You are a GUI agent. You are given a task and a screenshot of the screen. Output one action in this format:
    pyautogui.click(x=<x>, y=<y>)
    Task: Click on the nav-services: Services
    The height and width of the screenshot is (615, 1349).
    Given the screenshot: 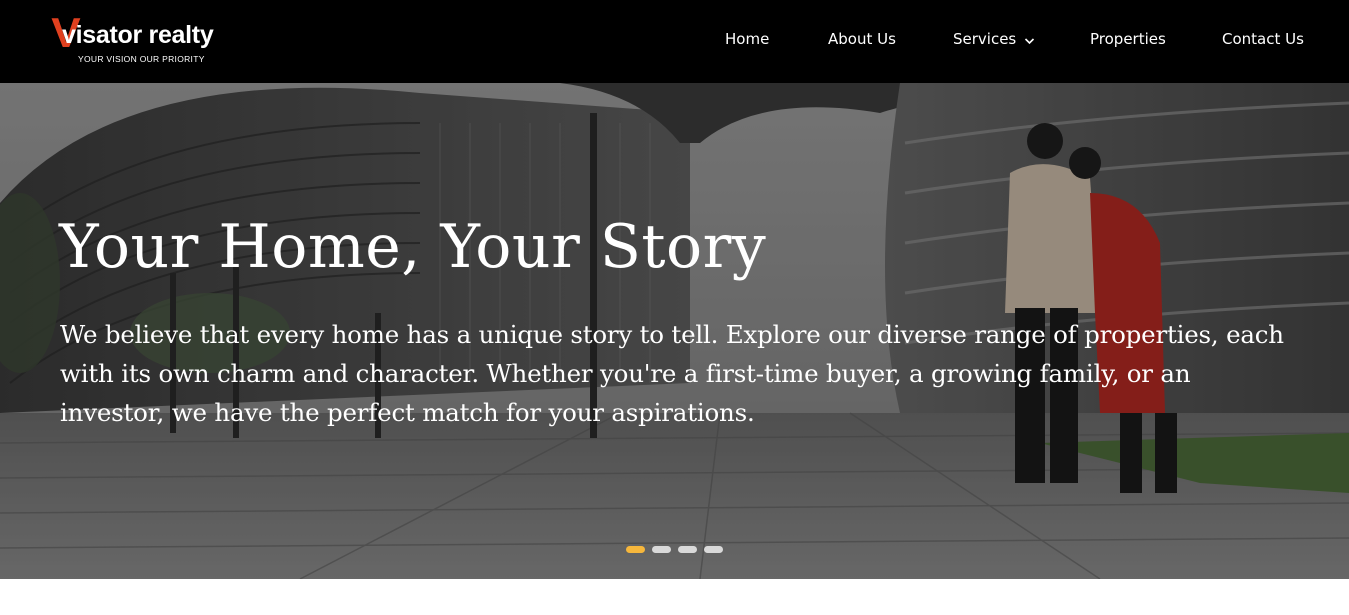 What is the action you would take?
    pyautogui.click(x=994, y=39)
    